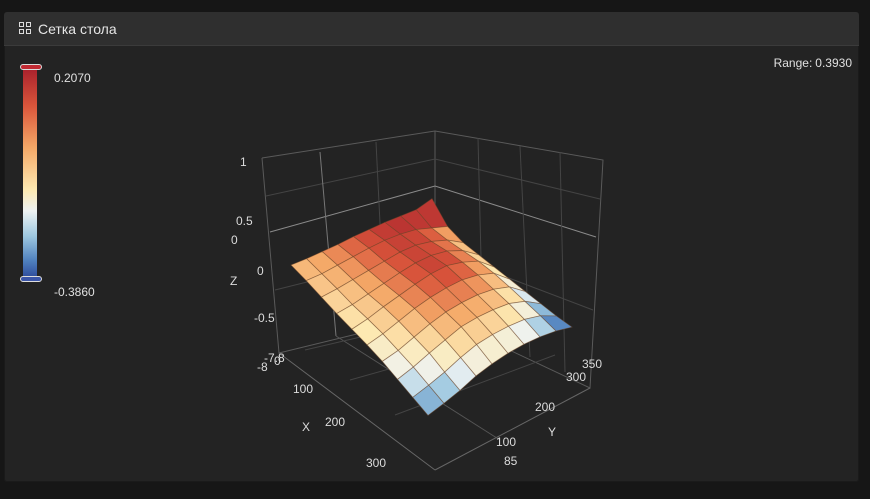 The height and width of the screenshot is (499, 870). What do you see at coordinates (262, 367) in the screenshot?
I see `z-tick-label: -8` at bounding box center [262, 367].